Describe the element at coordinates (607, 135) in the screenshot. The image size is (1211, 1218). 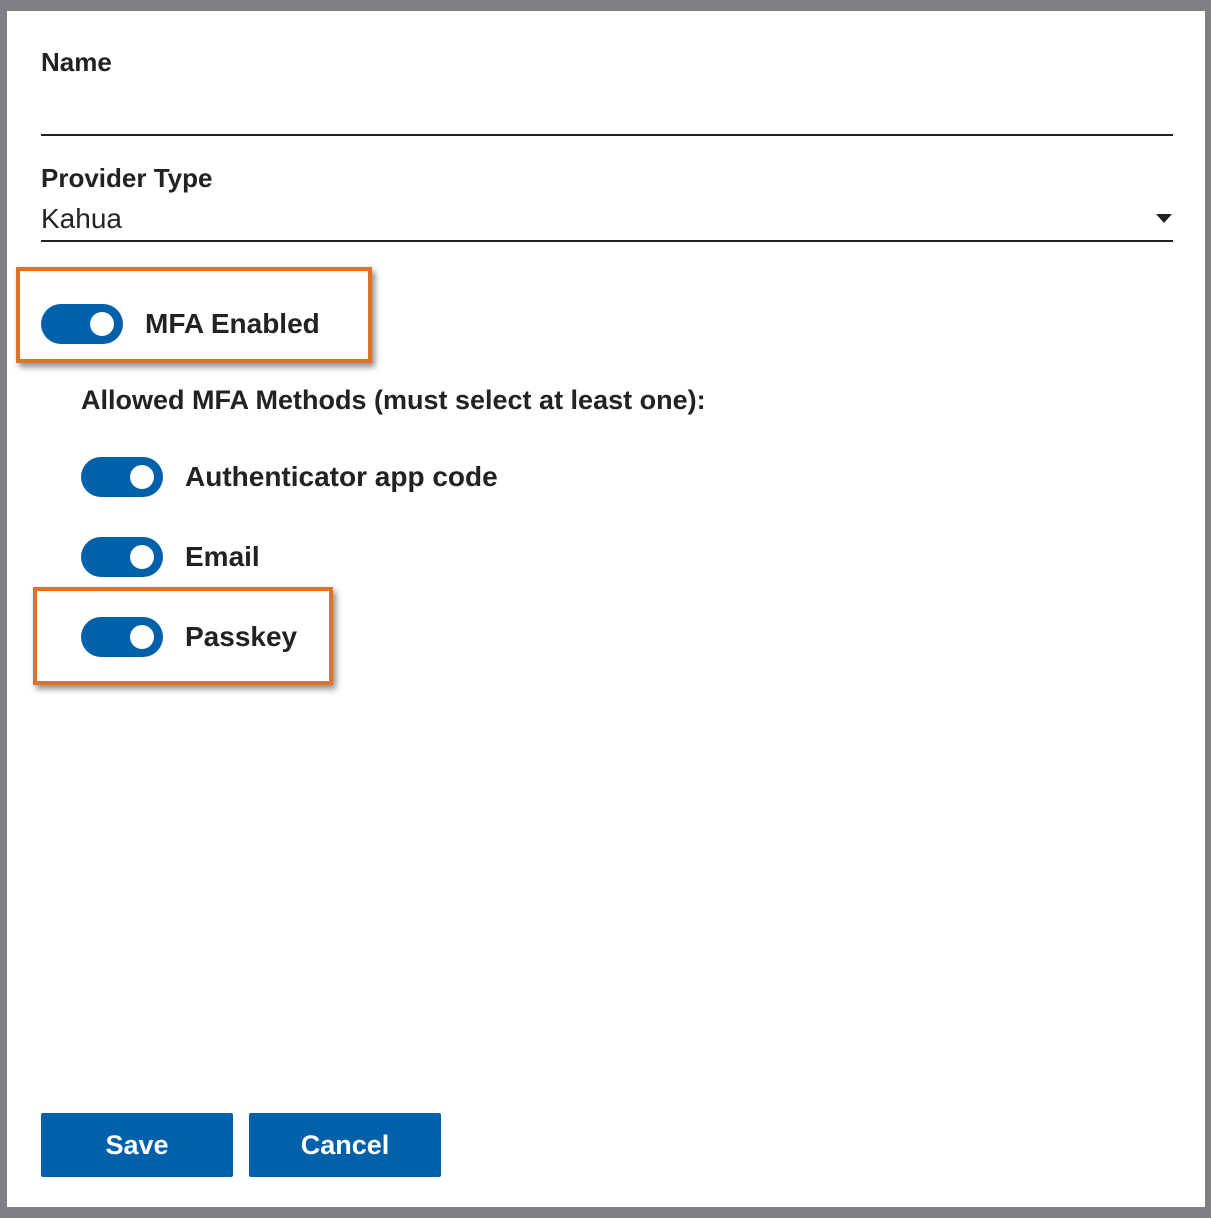
I see `name-field-underline` at that location.